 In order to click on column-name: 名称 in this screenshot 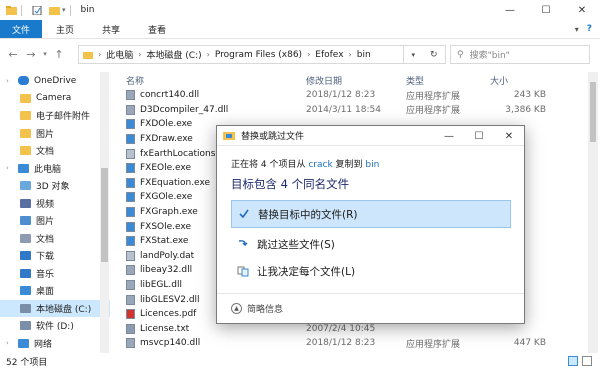, I will do `click(135, 80)`.